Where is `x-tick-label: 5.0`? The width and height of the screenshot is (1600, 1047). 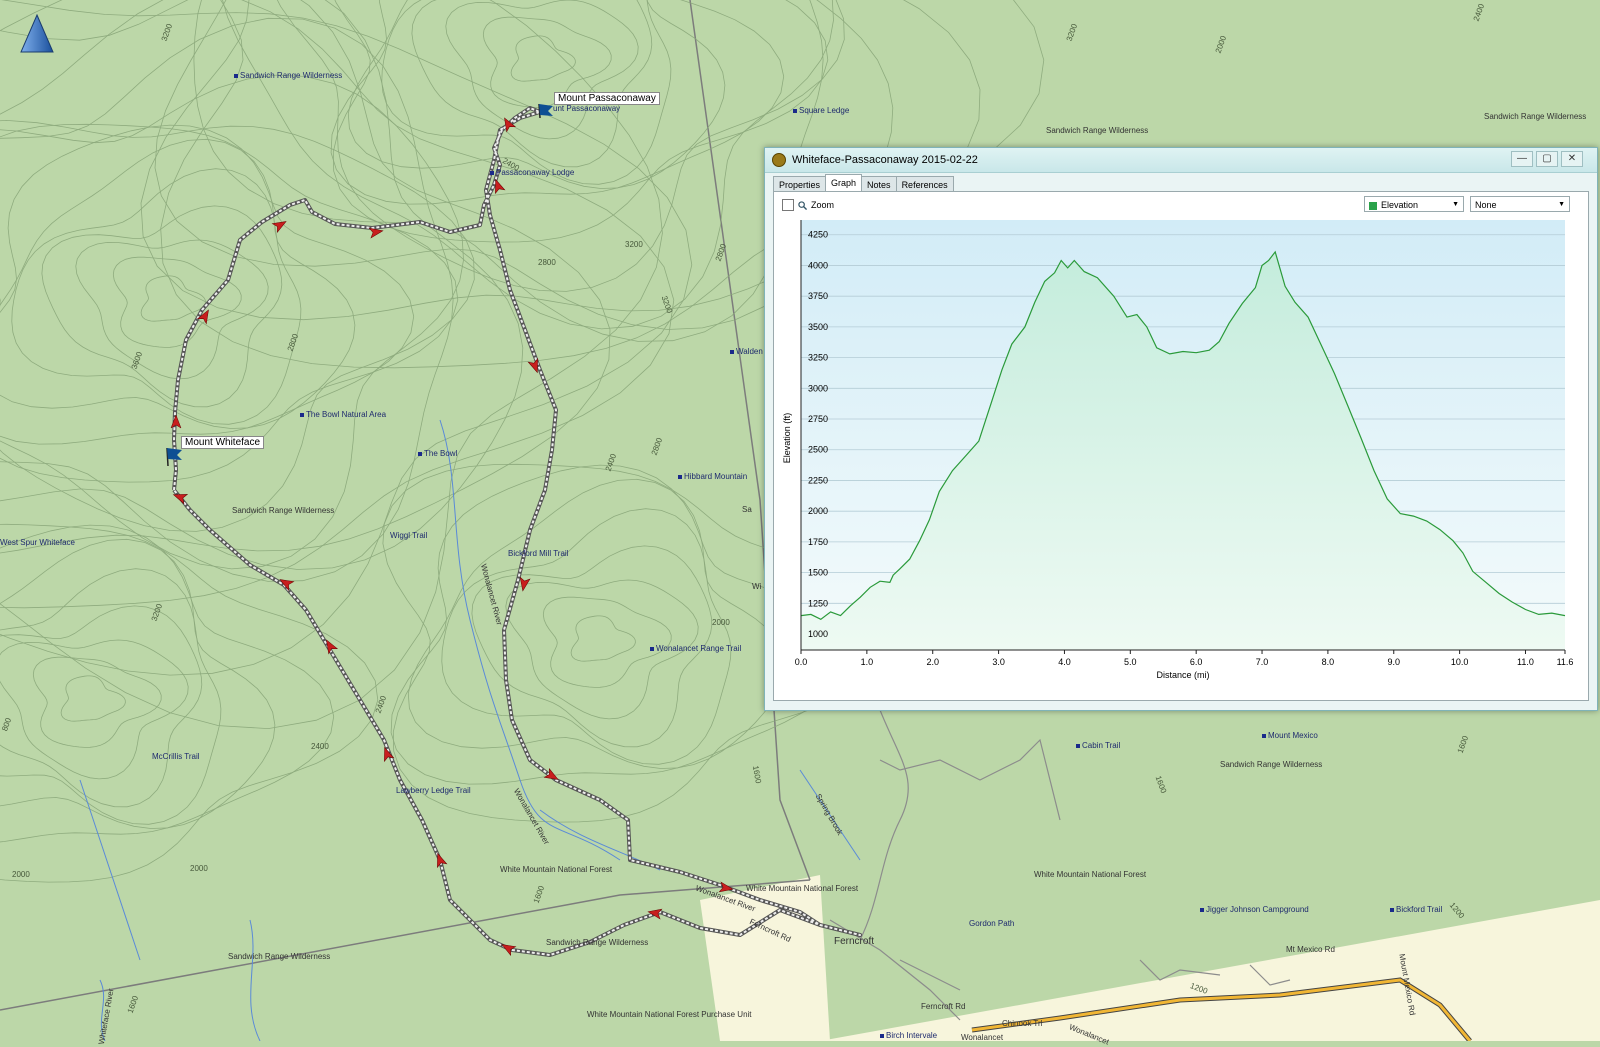 x-tick-label: 5.0 is located at coordinates (1130, 662).